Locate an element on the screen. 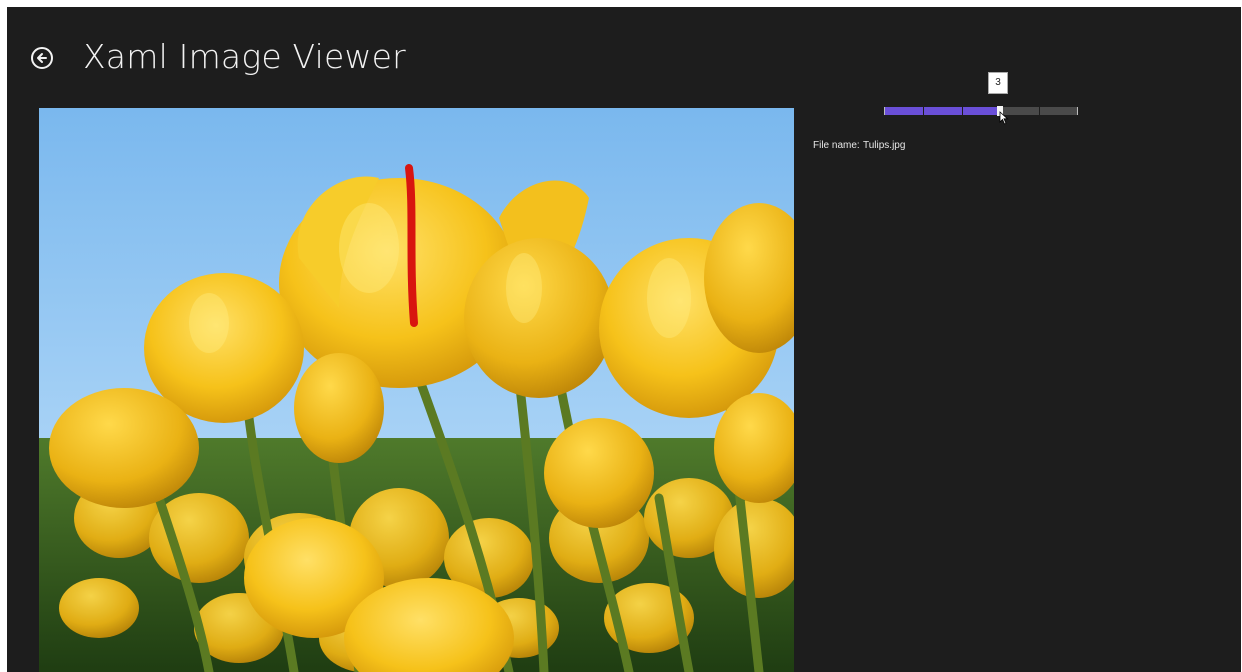 The width and height of the screenshot is (1242, 672). slider-fill is located at coordinates (942, 111).